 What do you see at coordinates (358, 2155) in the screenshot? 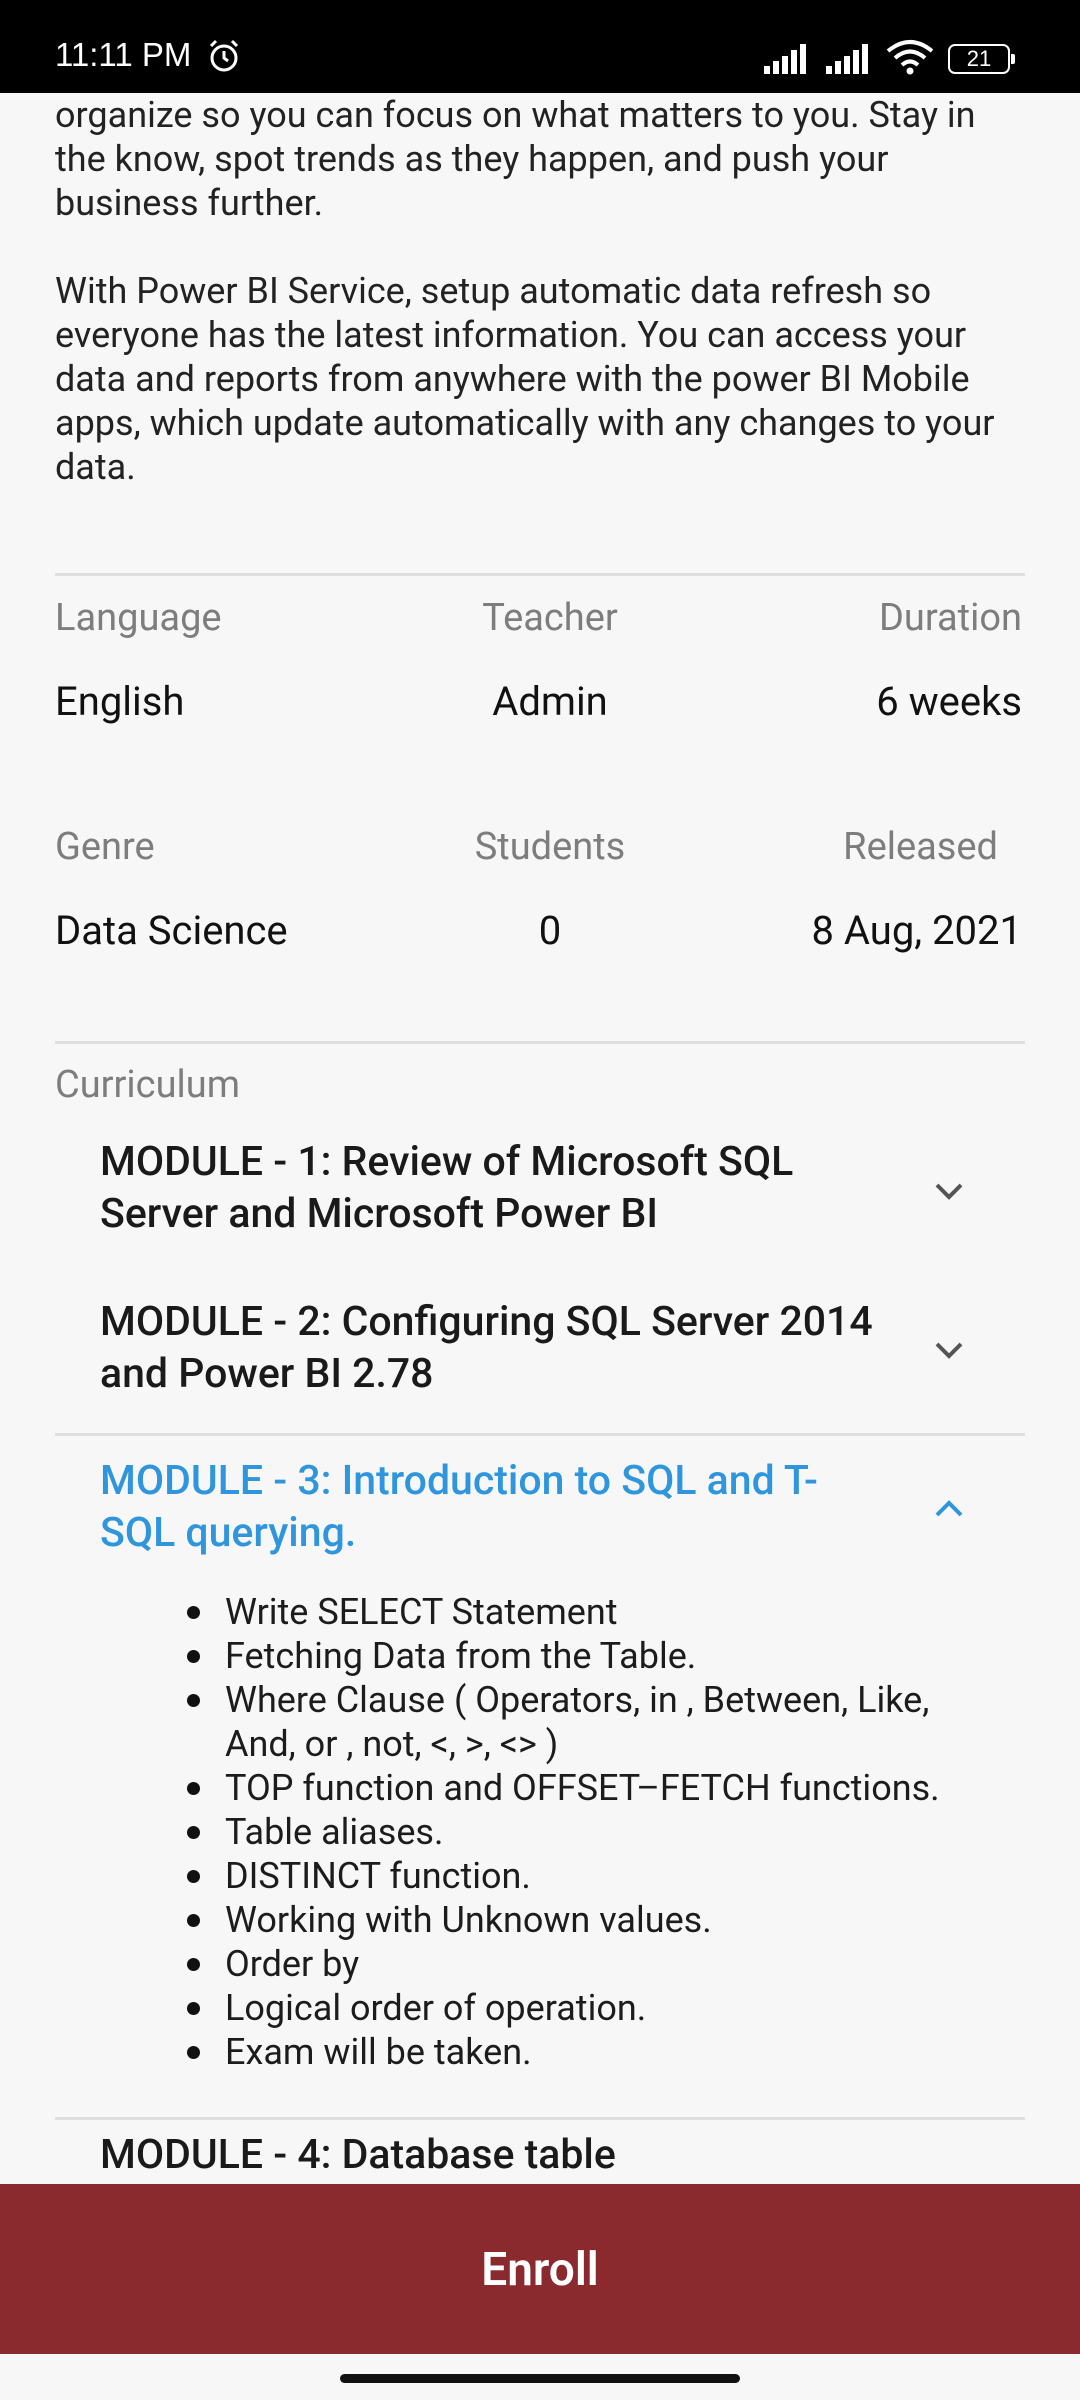
I see `module-title: MODULE - 4: Database table` at bounding box center [358, 2155].